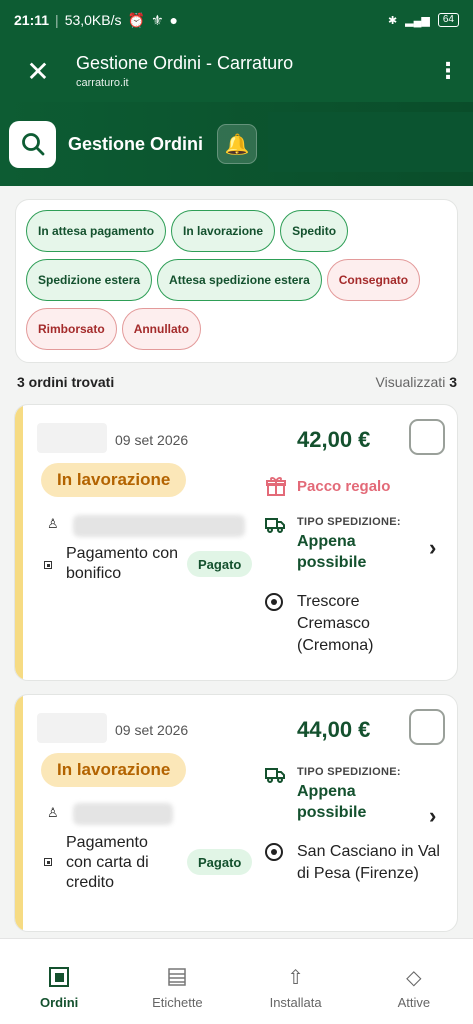 The image size is (473, 1024). I want to click on filter-attesa-spedizione-estera: Attesa spedizione estera, so click(239, 280).